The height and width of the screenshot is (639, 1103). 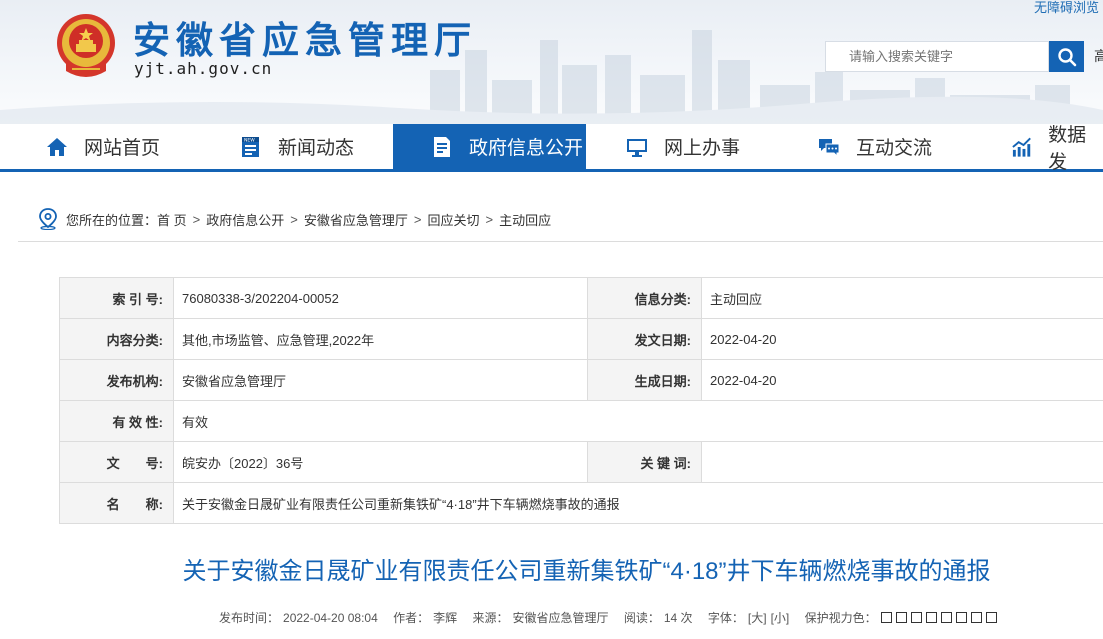 I want to click on nav-label: 网站首页, so click(x=122, y=148).